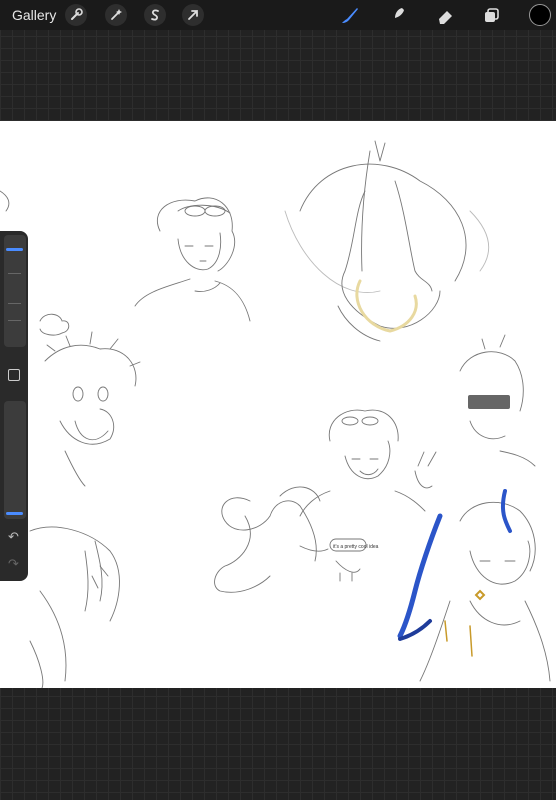 This screenshot has height=800, width=556. What do you see at coordinates (116, 15) in the screenshot?
I see `magic-wand-icon` at bounding box center [116, 15].